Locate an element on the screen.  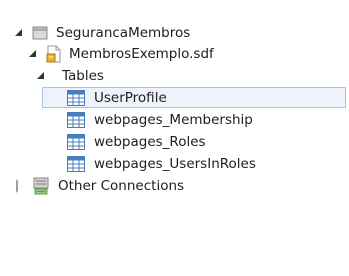
table-label: webpages_Roles is located at coordinates (150, 141).